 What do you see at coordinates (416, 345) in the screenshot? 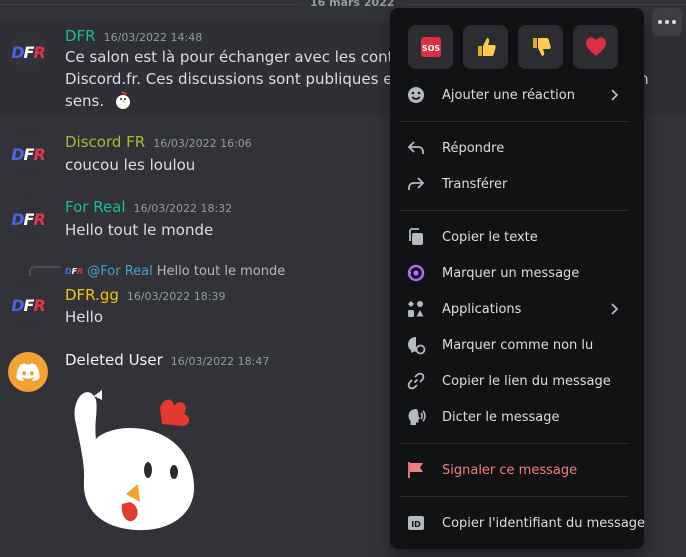
I see `unread-bubble-icon` at bounding box center [416, 345].